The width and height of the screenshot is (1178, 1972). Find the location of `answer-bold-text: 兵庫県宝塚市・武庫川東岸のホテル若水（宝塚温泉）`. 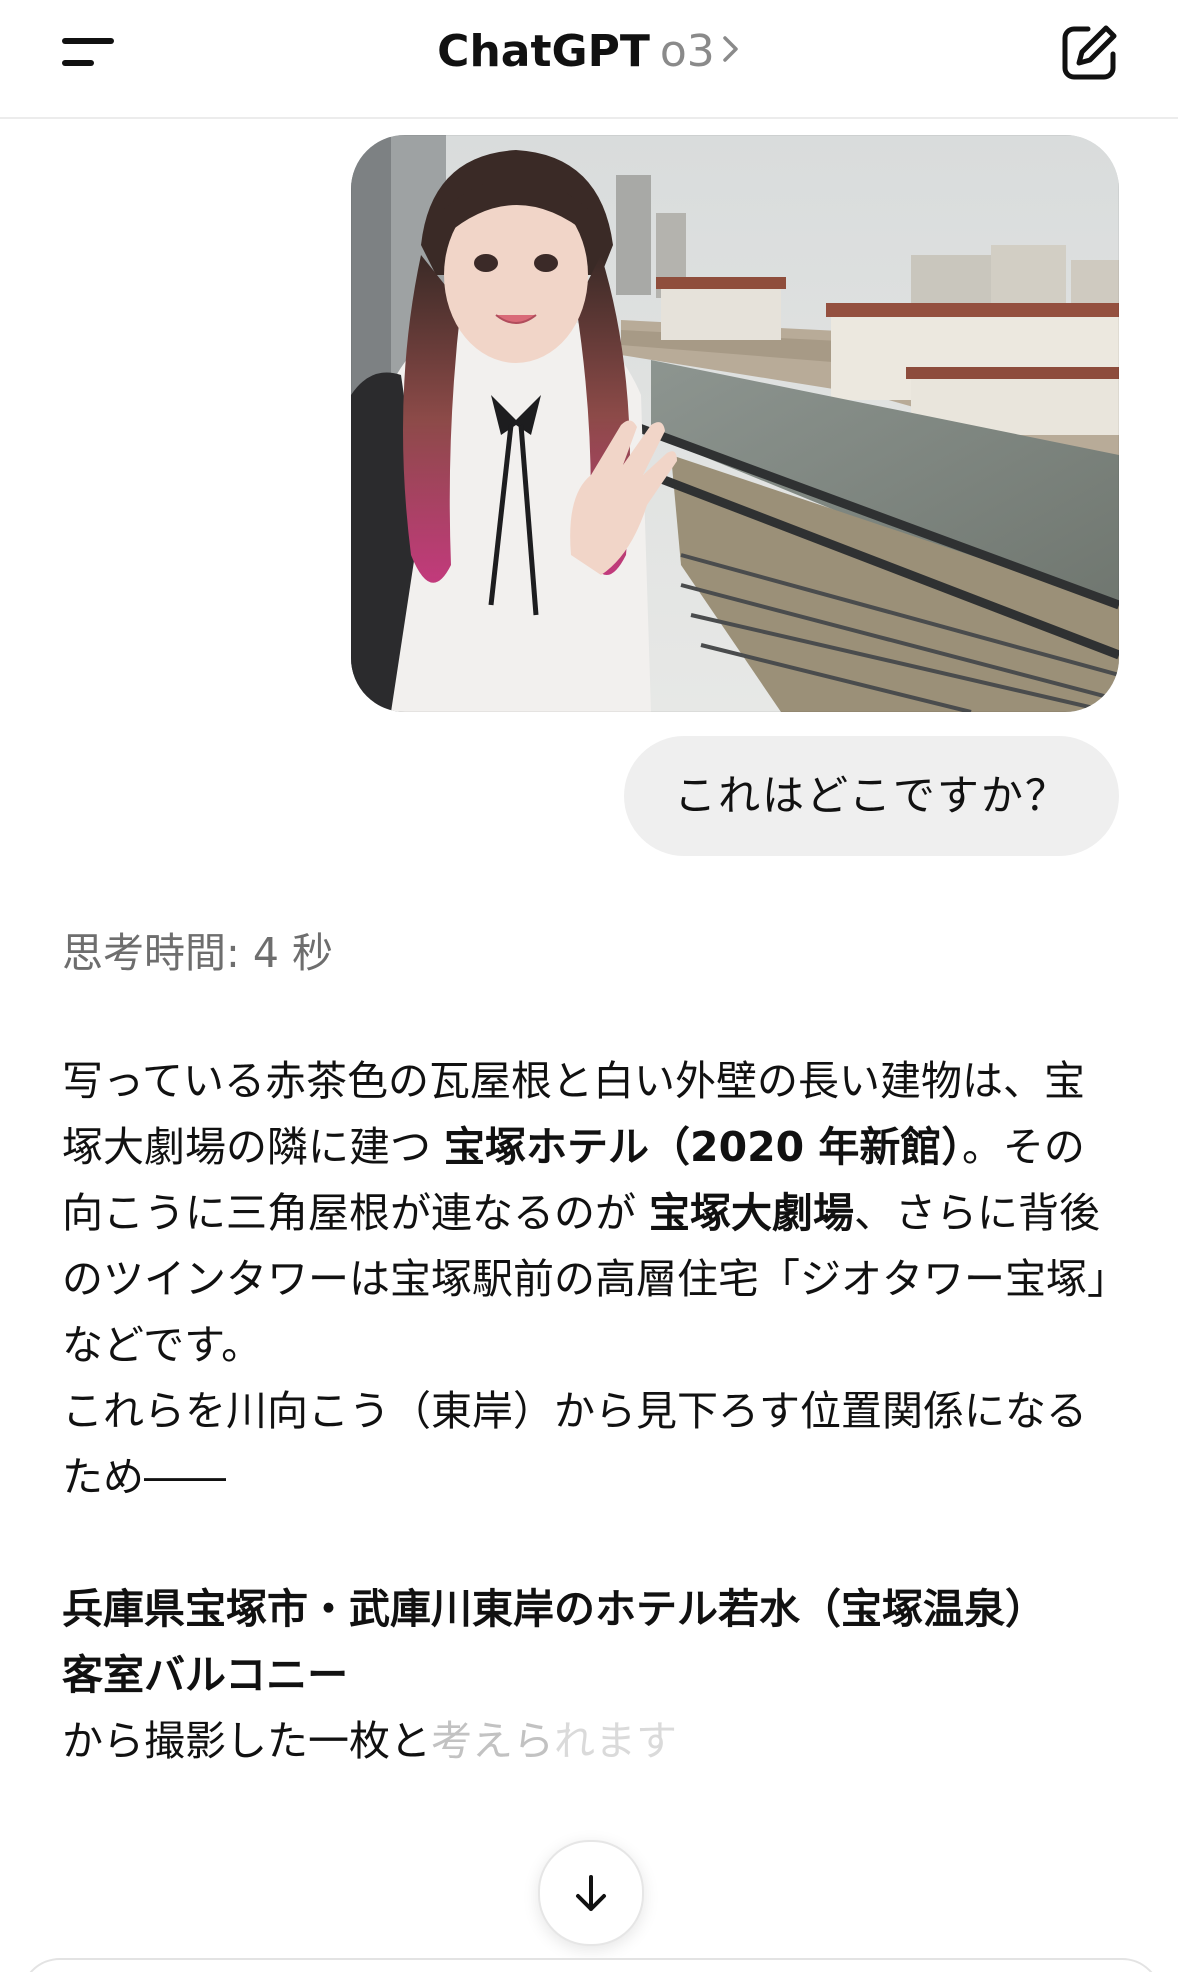

answer-bold-text: 兵庫県宝塚市・武庫川東岸のホテル若水（宝塚温泉） is located at coordinates (554, 1609).